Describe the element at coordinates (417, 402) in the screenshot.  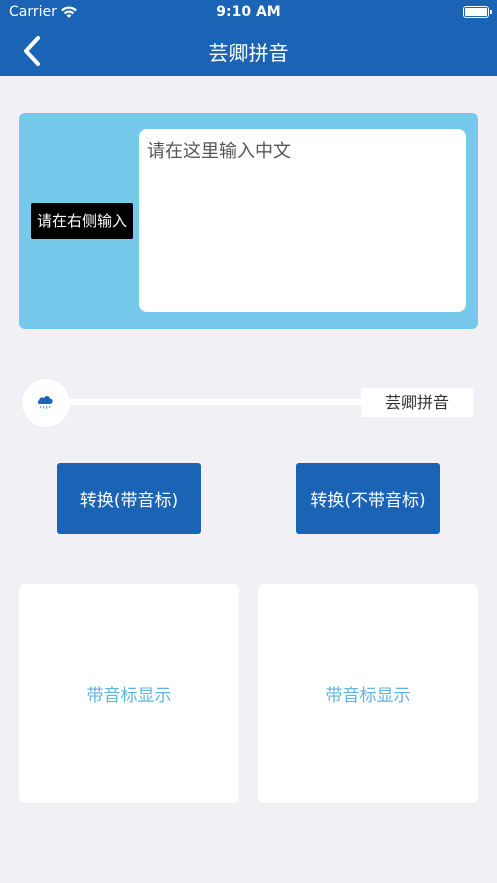
I see `slider-label: 芸卿拼音` at that location.